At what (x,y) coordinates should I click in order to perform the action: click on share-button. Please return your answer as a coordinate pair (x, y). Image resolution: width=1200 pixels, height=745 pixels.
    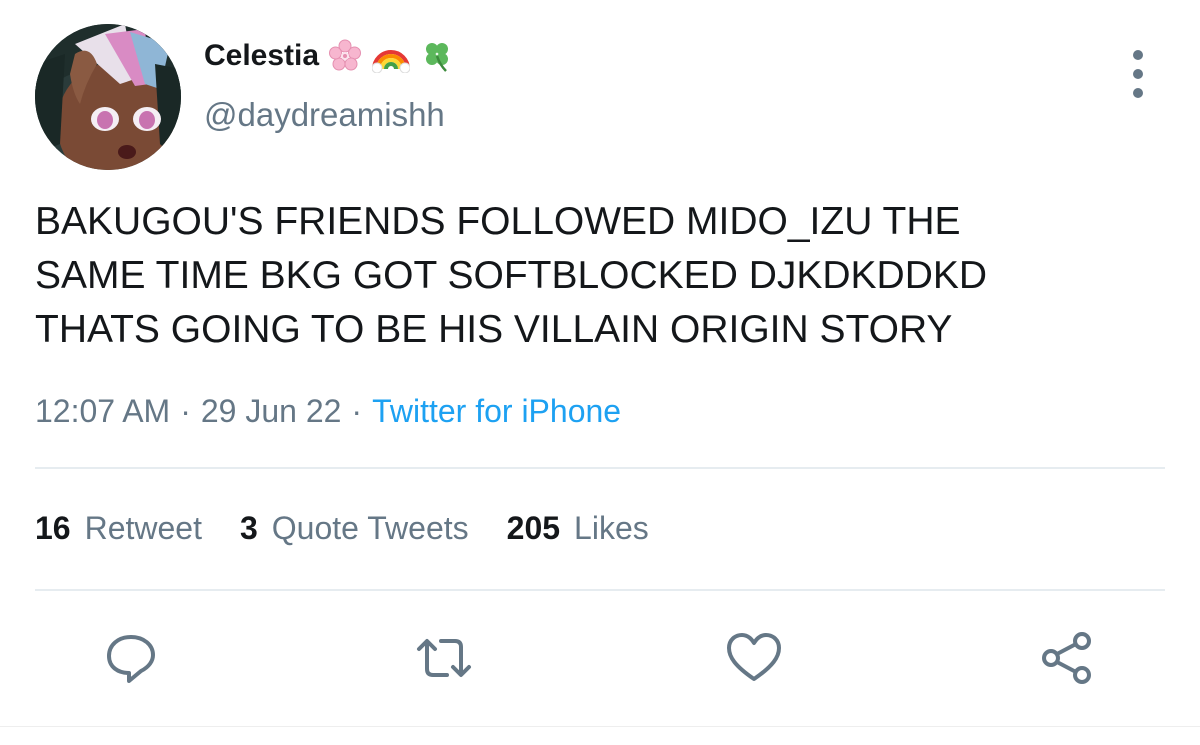
    Looking at the image, I should click on (1067, 658).